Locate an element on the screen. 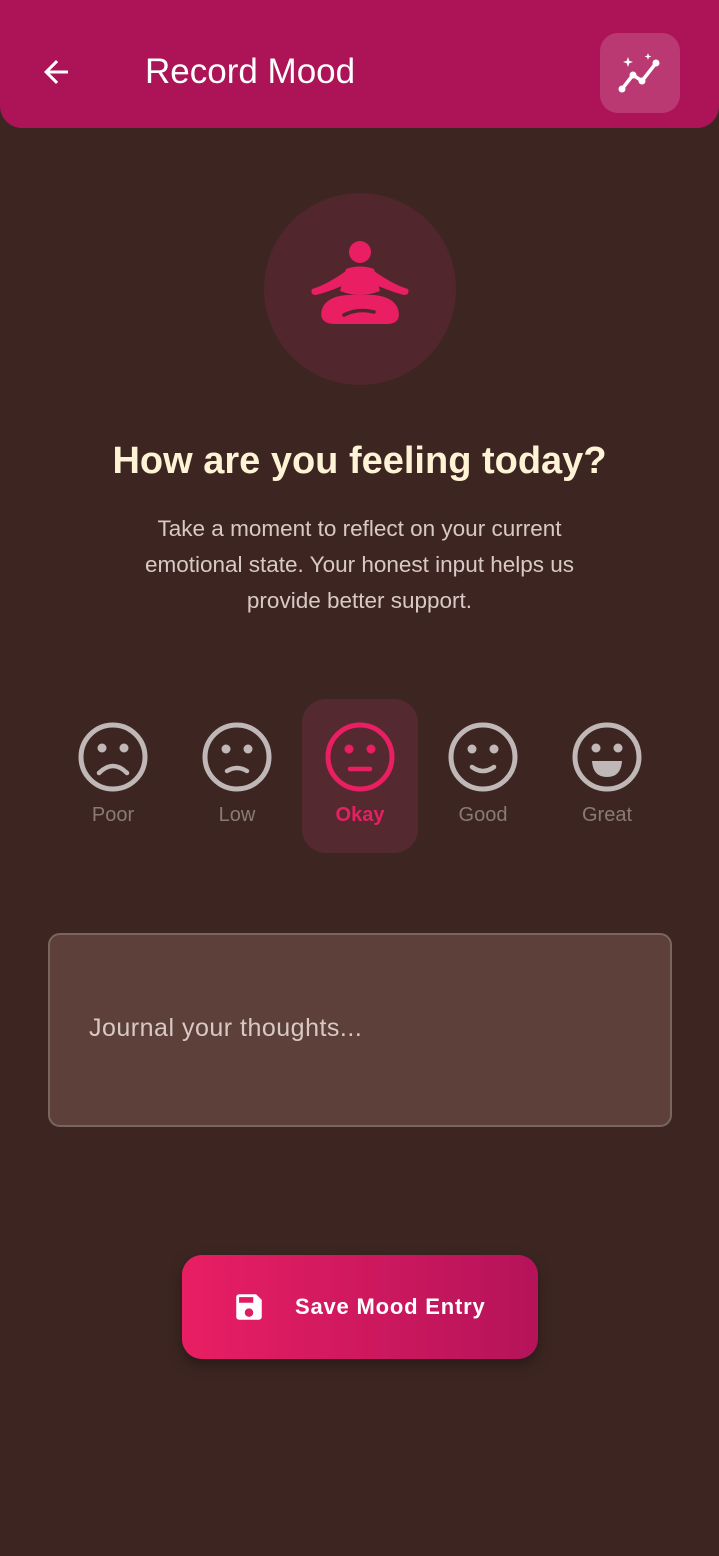 The image size is (719, 1556). meditation-icon is located at coordinates (360, 282).